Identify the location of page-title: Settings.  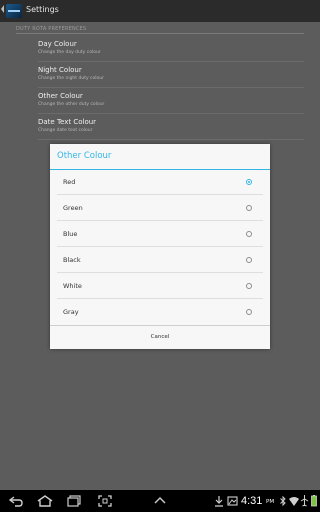
(42, 9).